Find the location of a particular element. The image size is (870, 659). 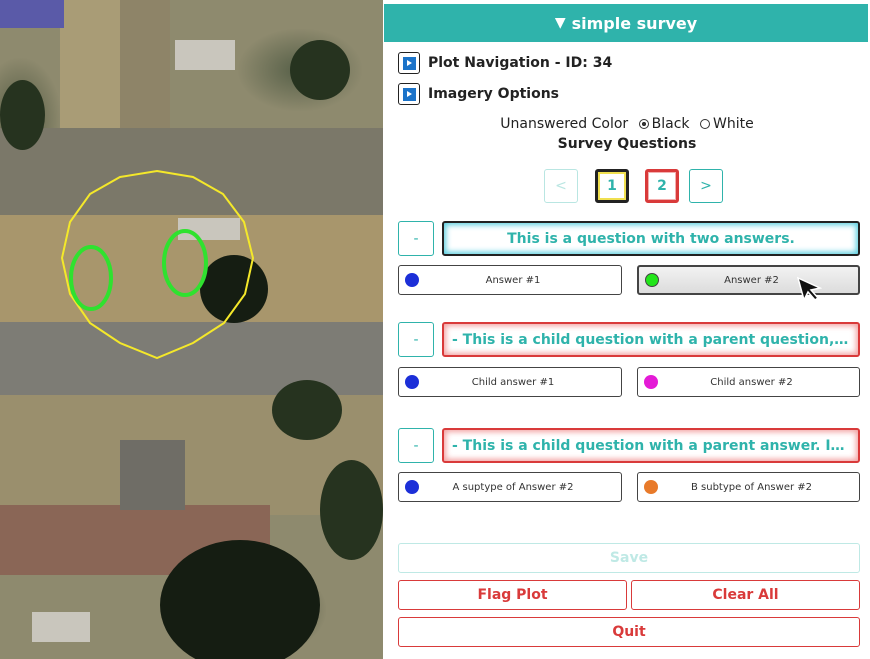

plot-navigation-section: Plot Navigation - ID: 34 is located at coordinates (505, 63).